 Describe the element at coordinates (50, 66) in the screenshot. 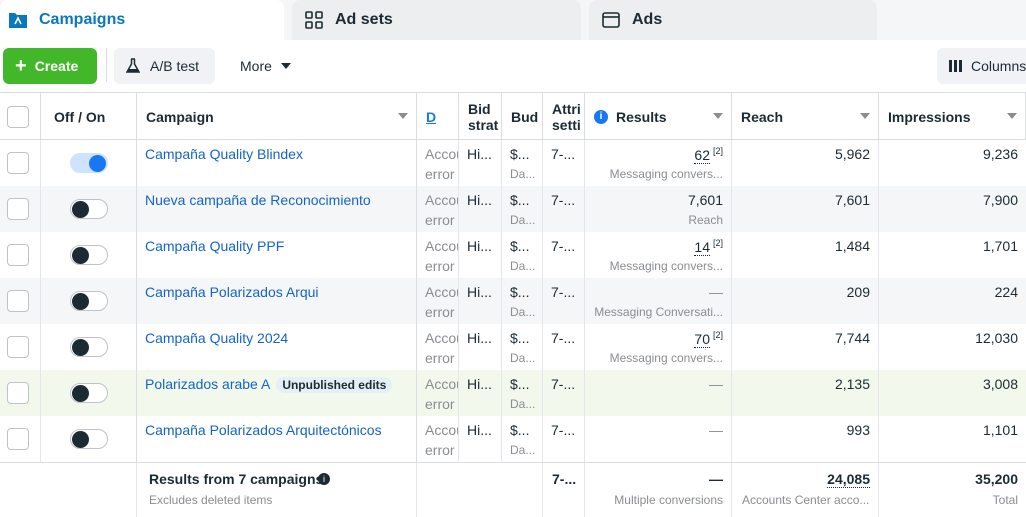

I see `create-button: + Create` at that location.